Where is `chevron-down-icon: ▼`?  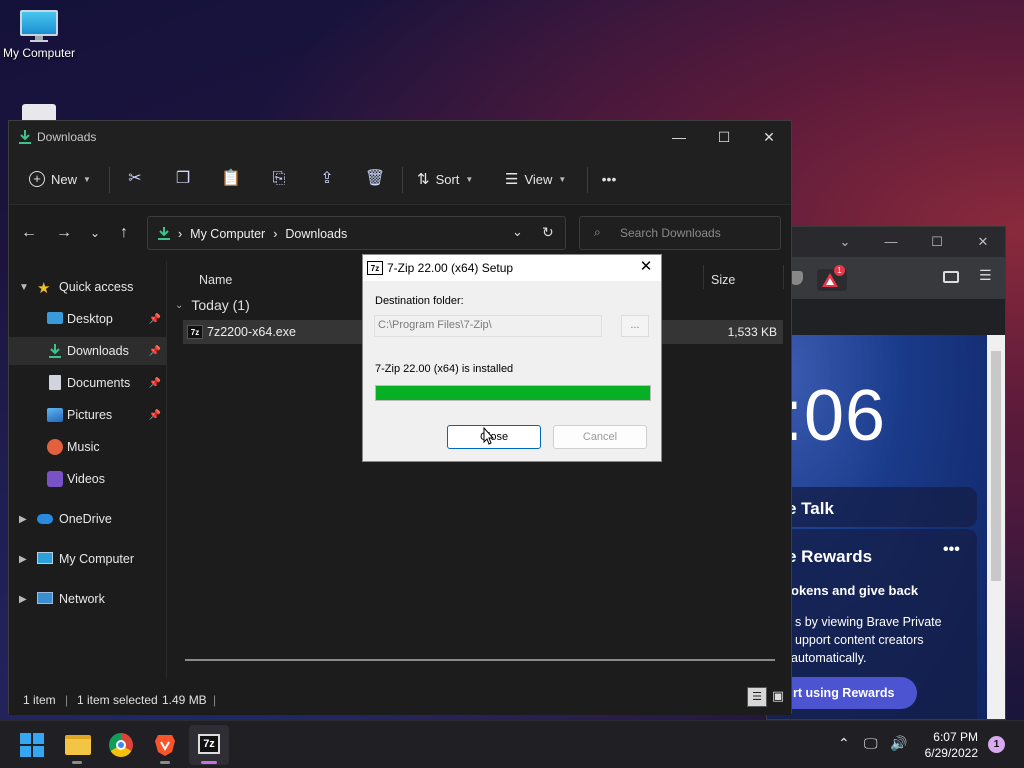 chevron-down-icon: ▼ is located at coordinates (24, 287).